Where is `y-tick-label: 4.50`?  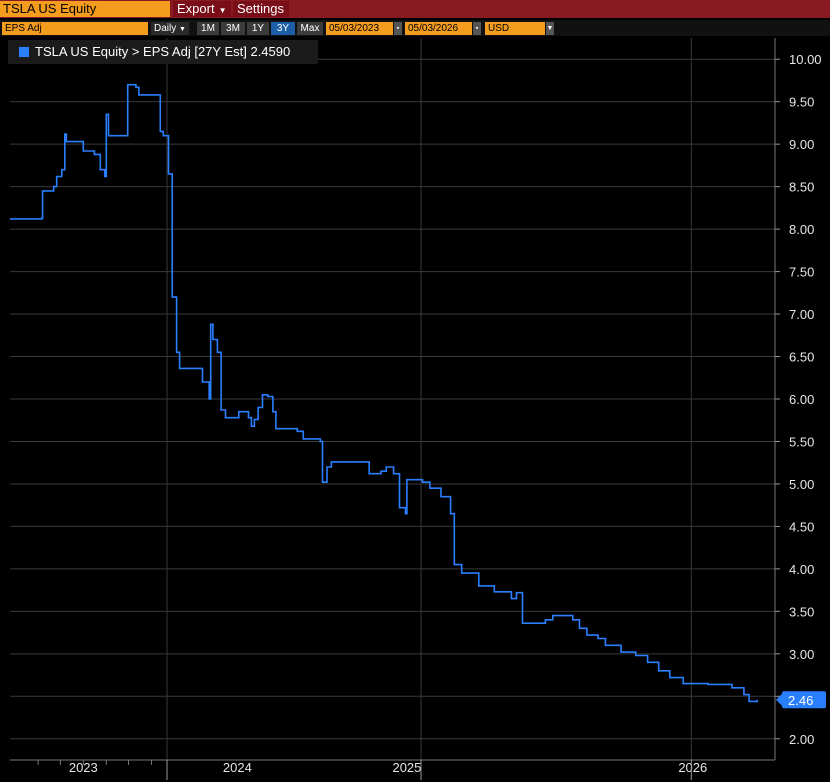
y-tick-label: 4.50 is located at coordinates (801, 526).